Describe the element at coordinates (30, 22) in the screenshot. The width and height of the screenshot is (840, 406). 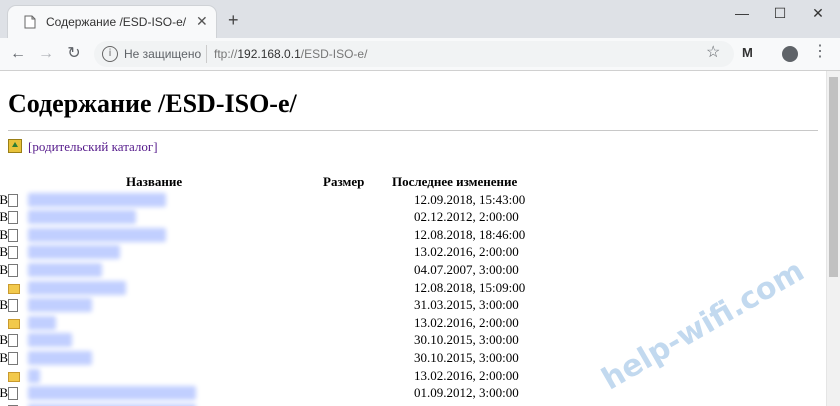
I see `page-icon` at that location.